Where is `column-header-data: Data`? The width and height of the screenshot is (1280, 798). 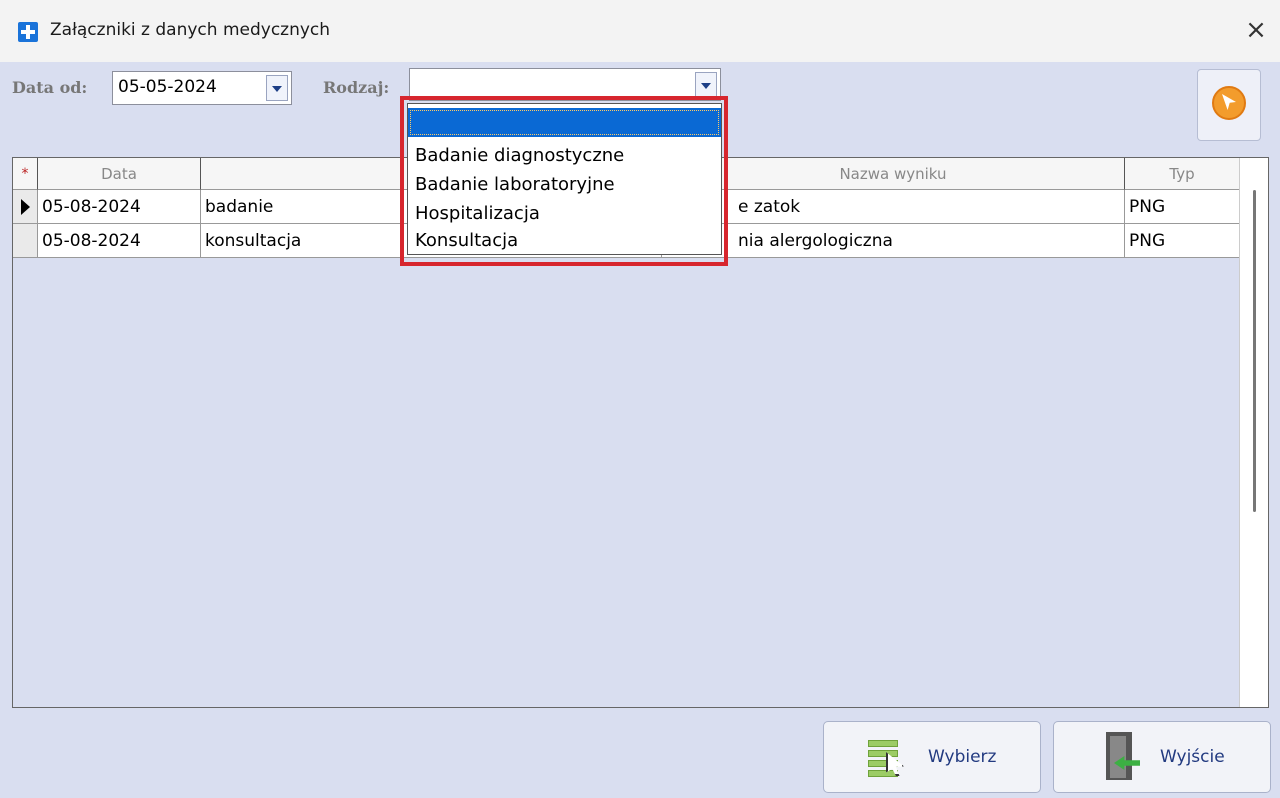
column-header-data: Data is located at coordinates (119, 174).